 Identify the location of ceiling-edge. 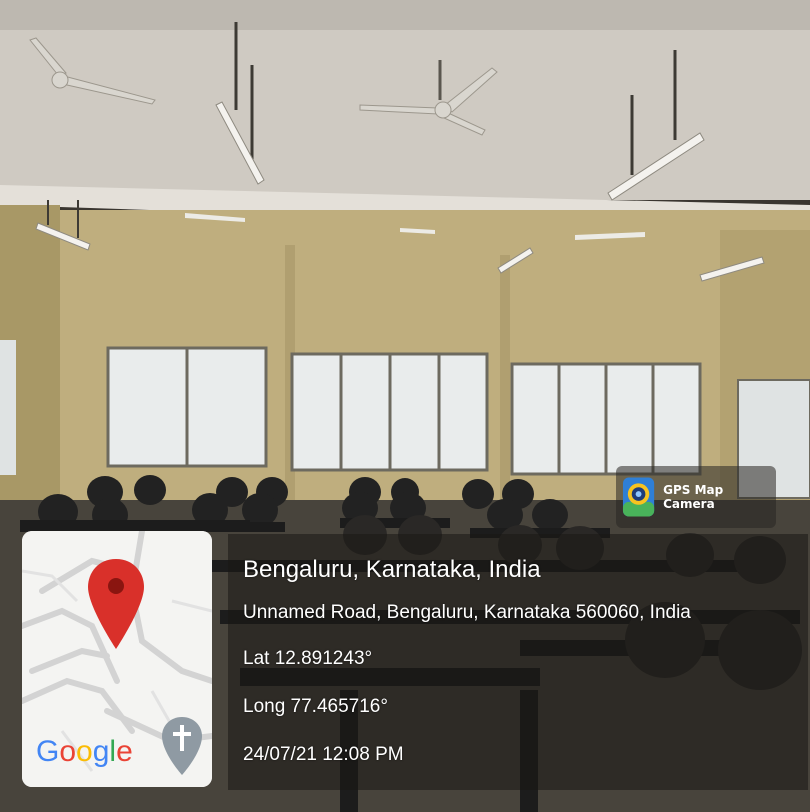
(405, 15).